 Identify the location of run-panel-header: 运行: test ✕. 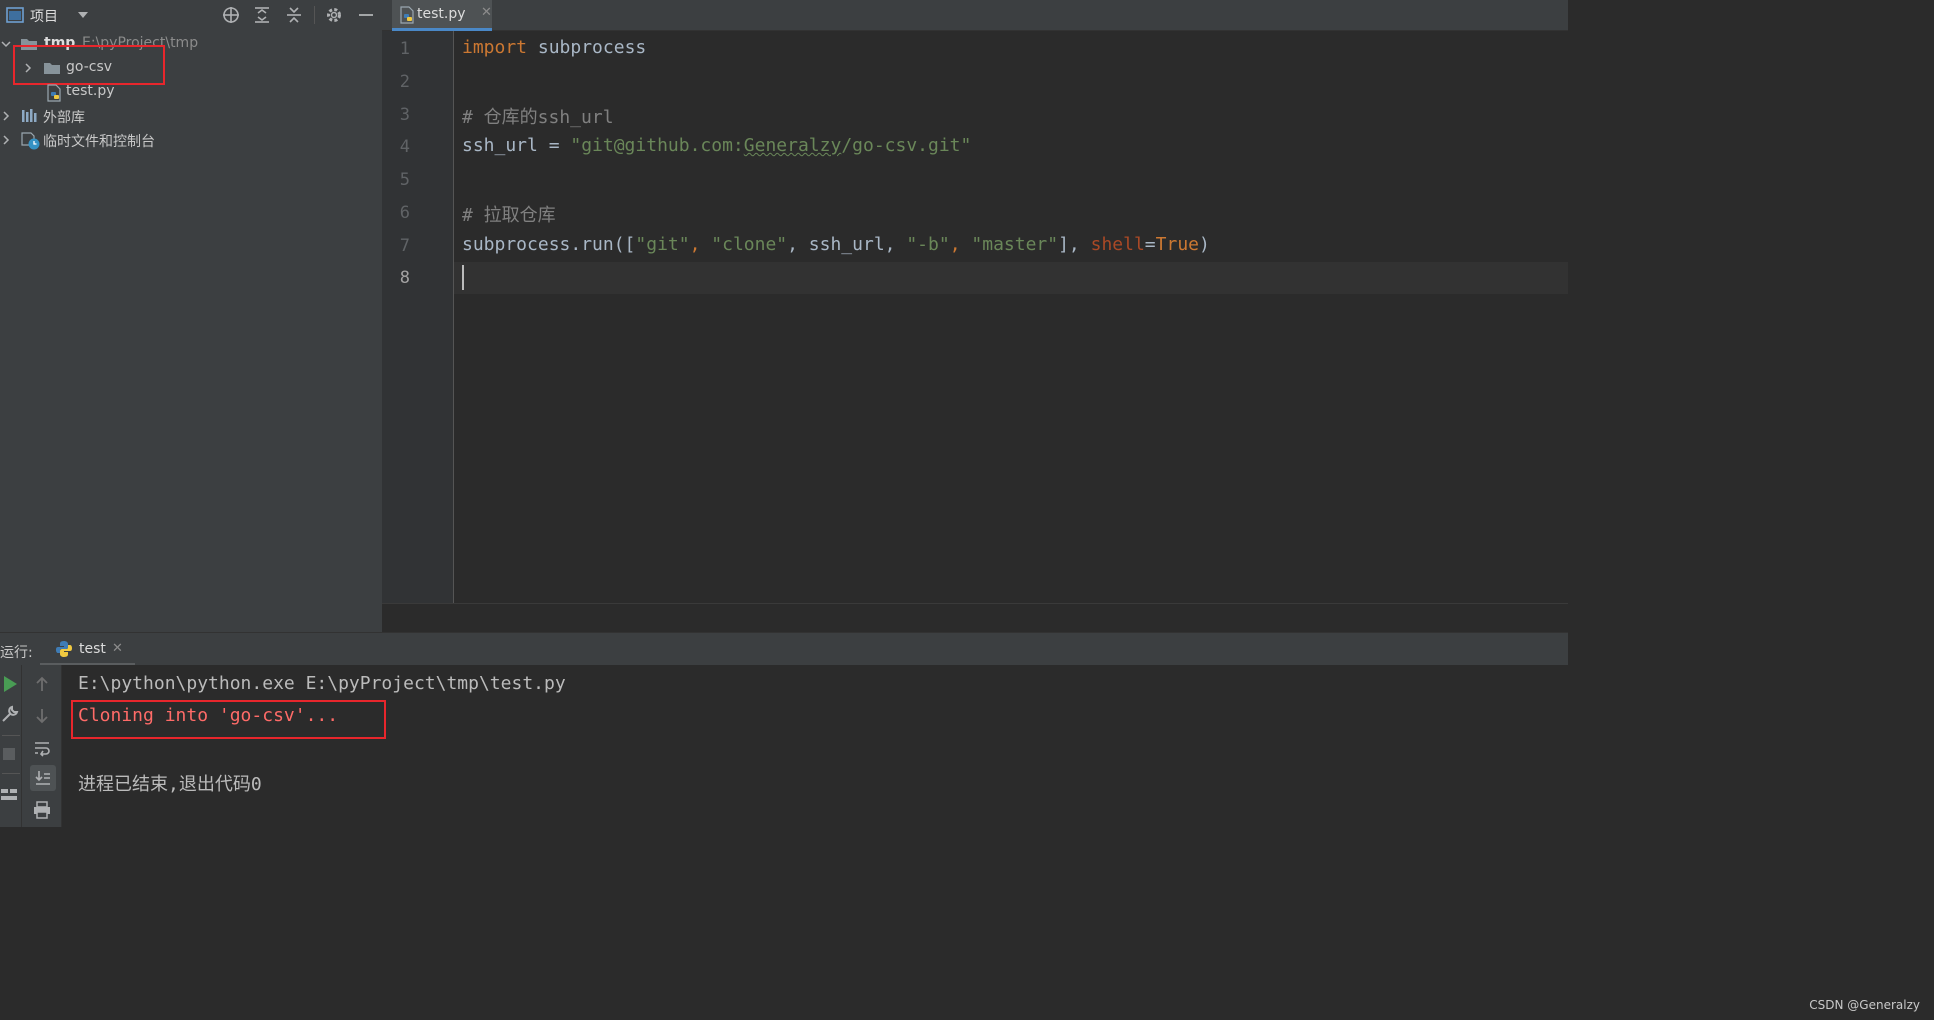
(784, 649).